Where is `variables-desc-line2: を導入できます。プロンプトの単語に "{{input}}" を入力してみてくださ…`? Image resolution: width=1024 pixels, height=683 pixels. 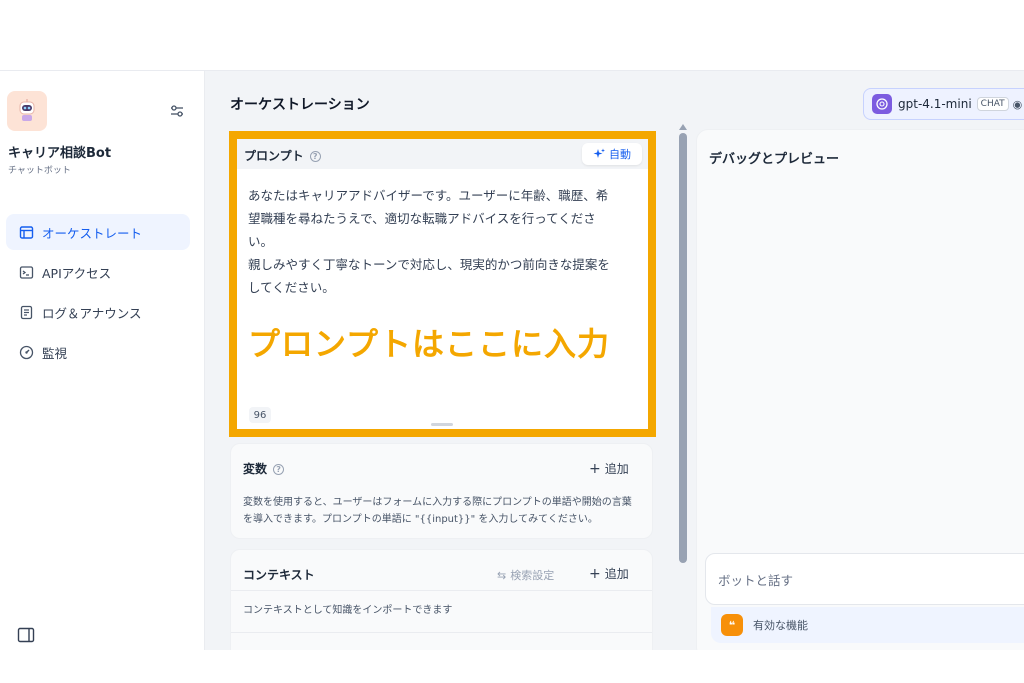
variables-desc-line2: を導入できます。プロンプトの単語に "{{input}}" を入力してみてくださ… is located at coordinates (420, 519).